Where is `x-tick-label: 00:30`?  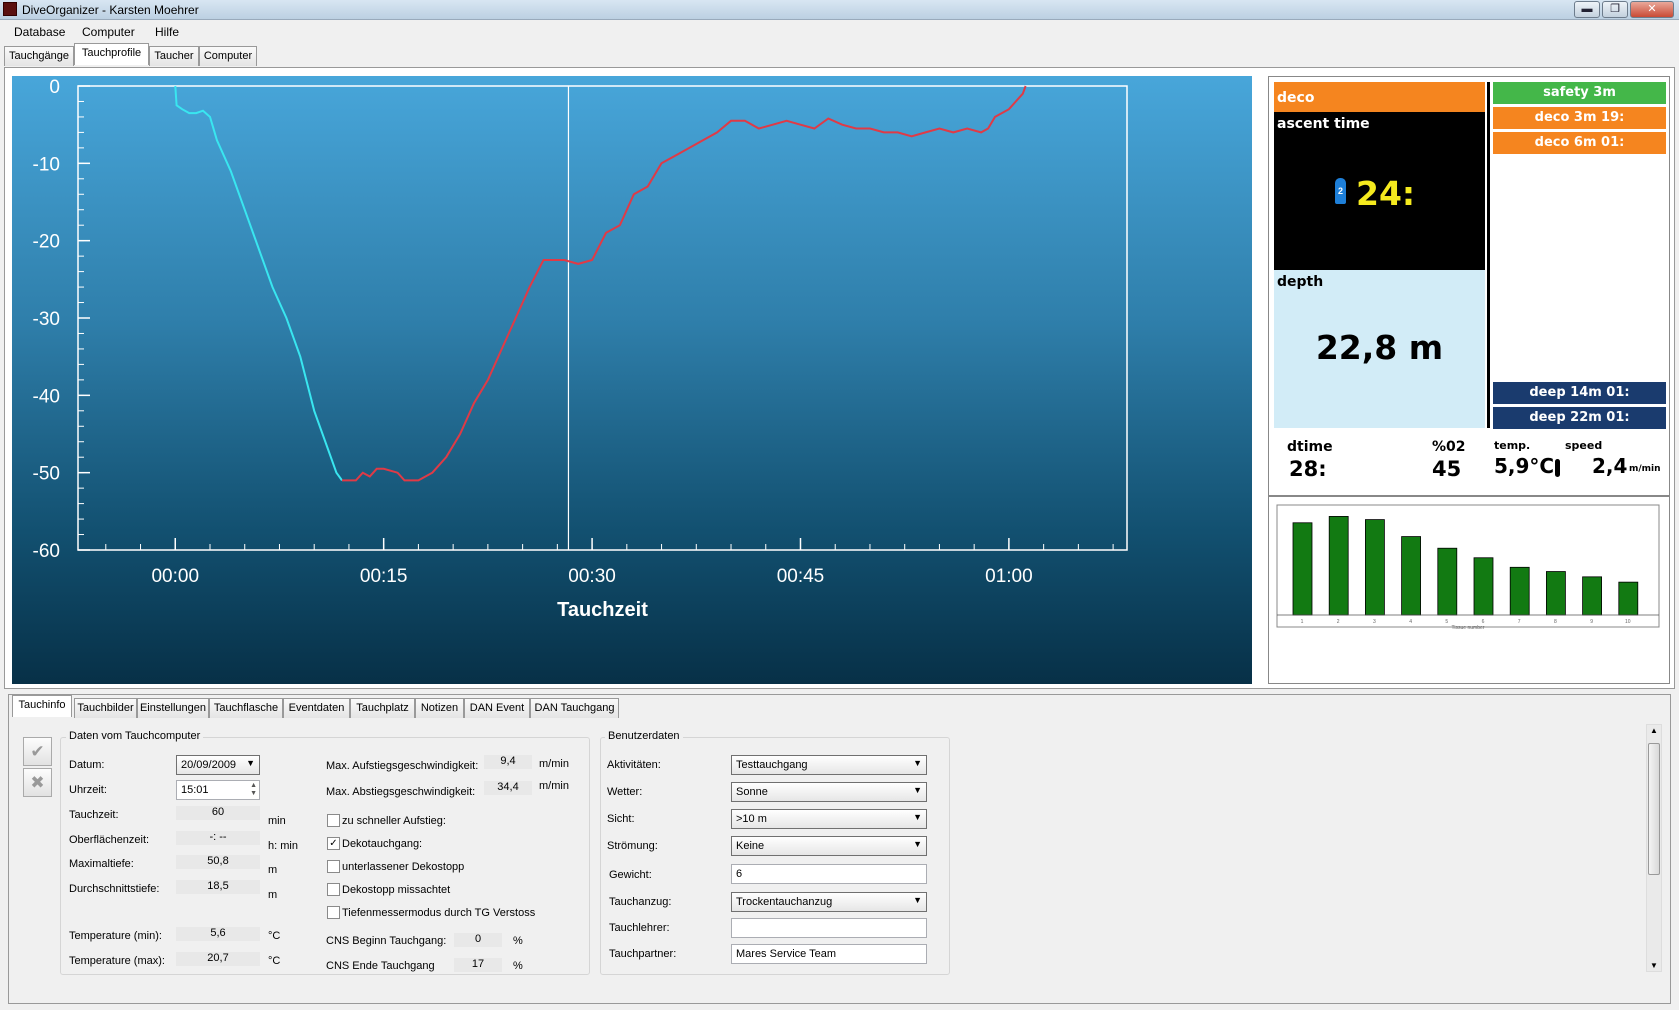 x-tick-label: 00:30 is located at coordinates (592, 576).